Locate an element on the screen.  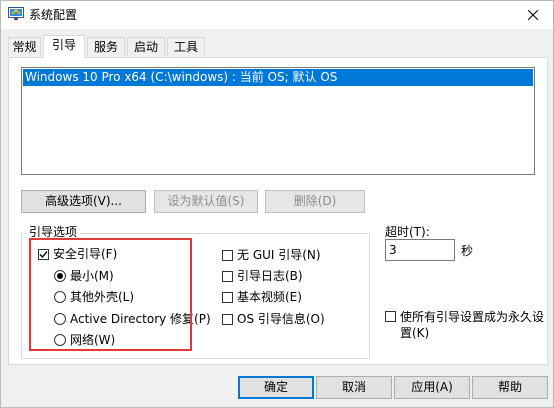
timeout-label: 超时(T): is located at coordinates (407, 232).